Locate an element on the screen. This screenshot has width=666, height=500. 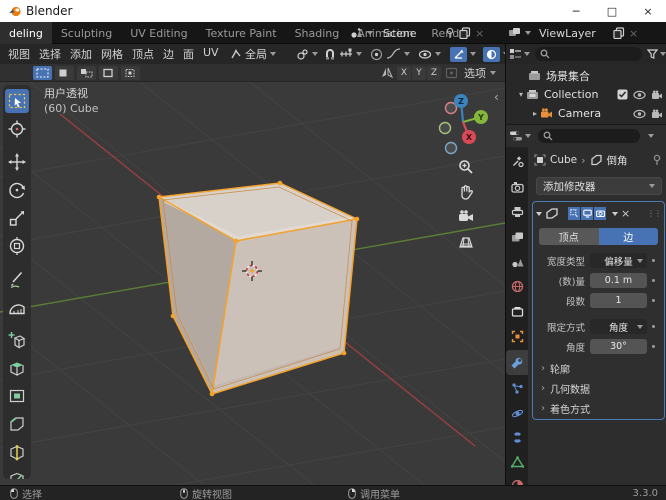
tab-particles is located at coordinates (517, 388).